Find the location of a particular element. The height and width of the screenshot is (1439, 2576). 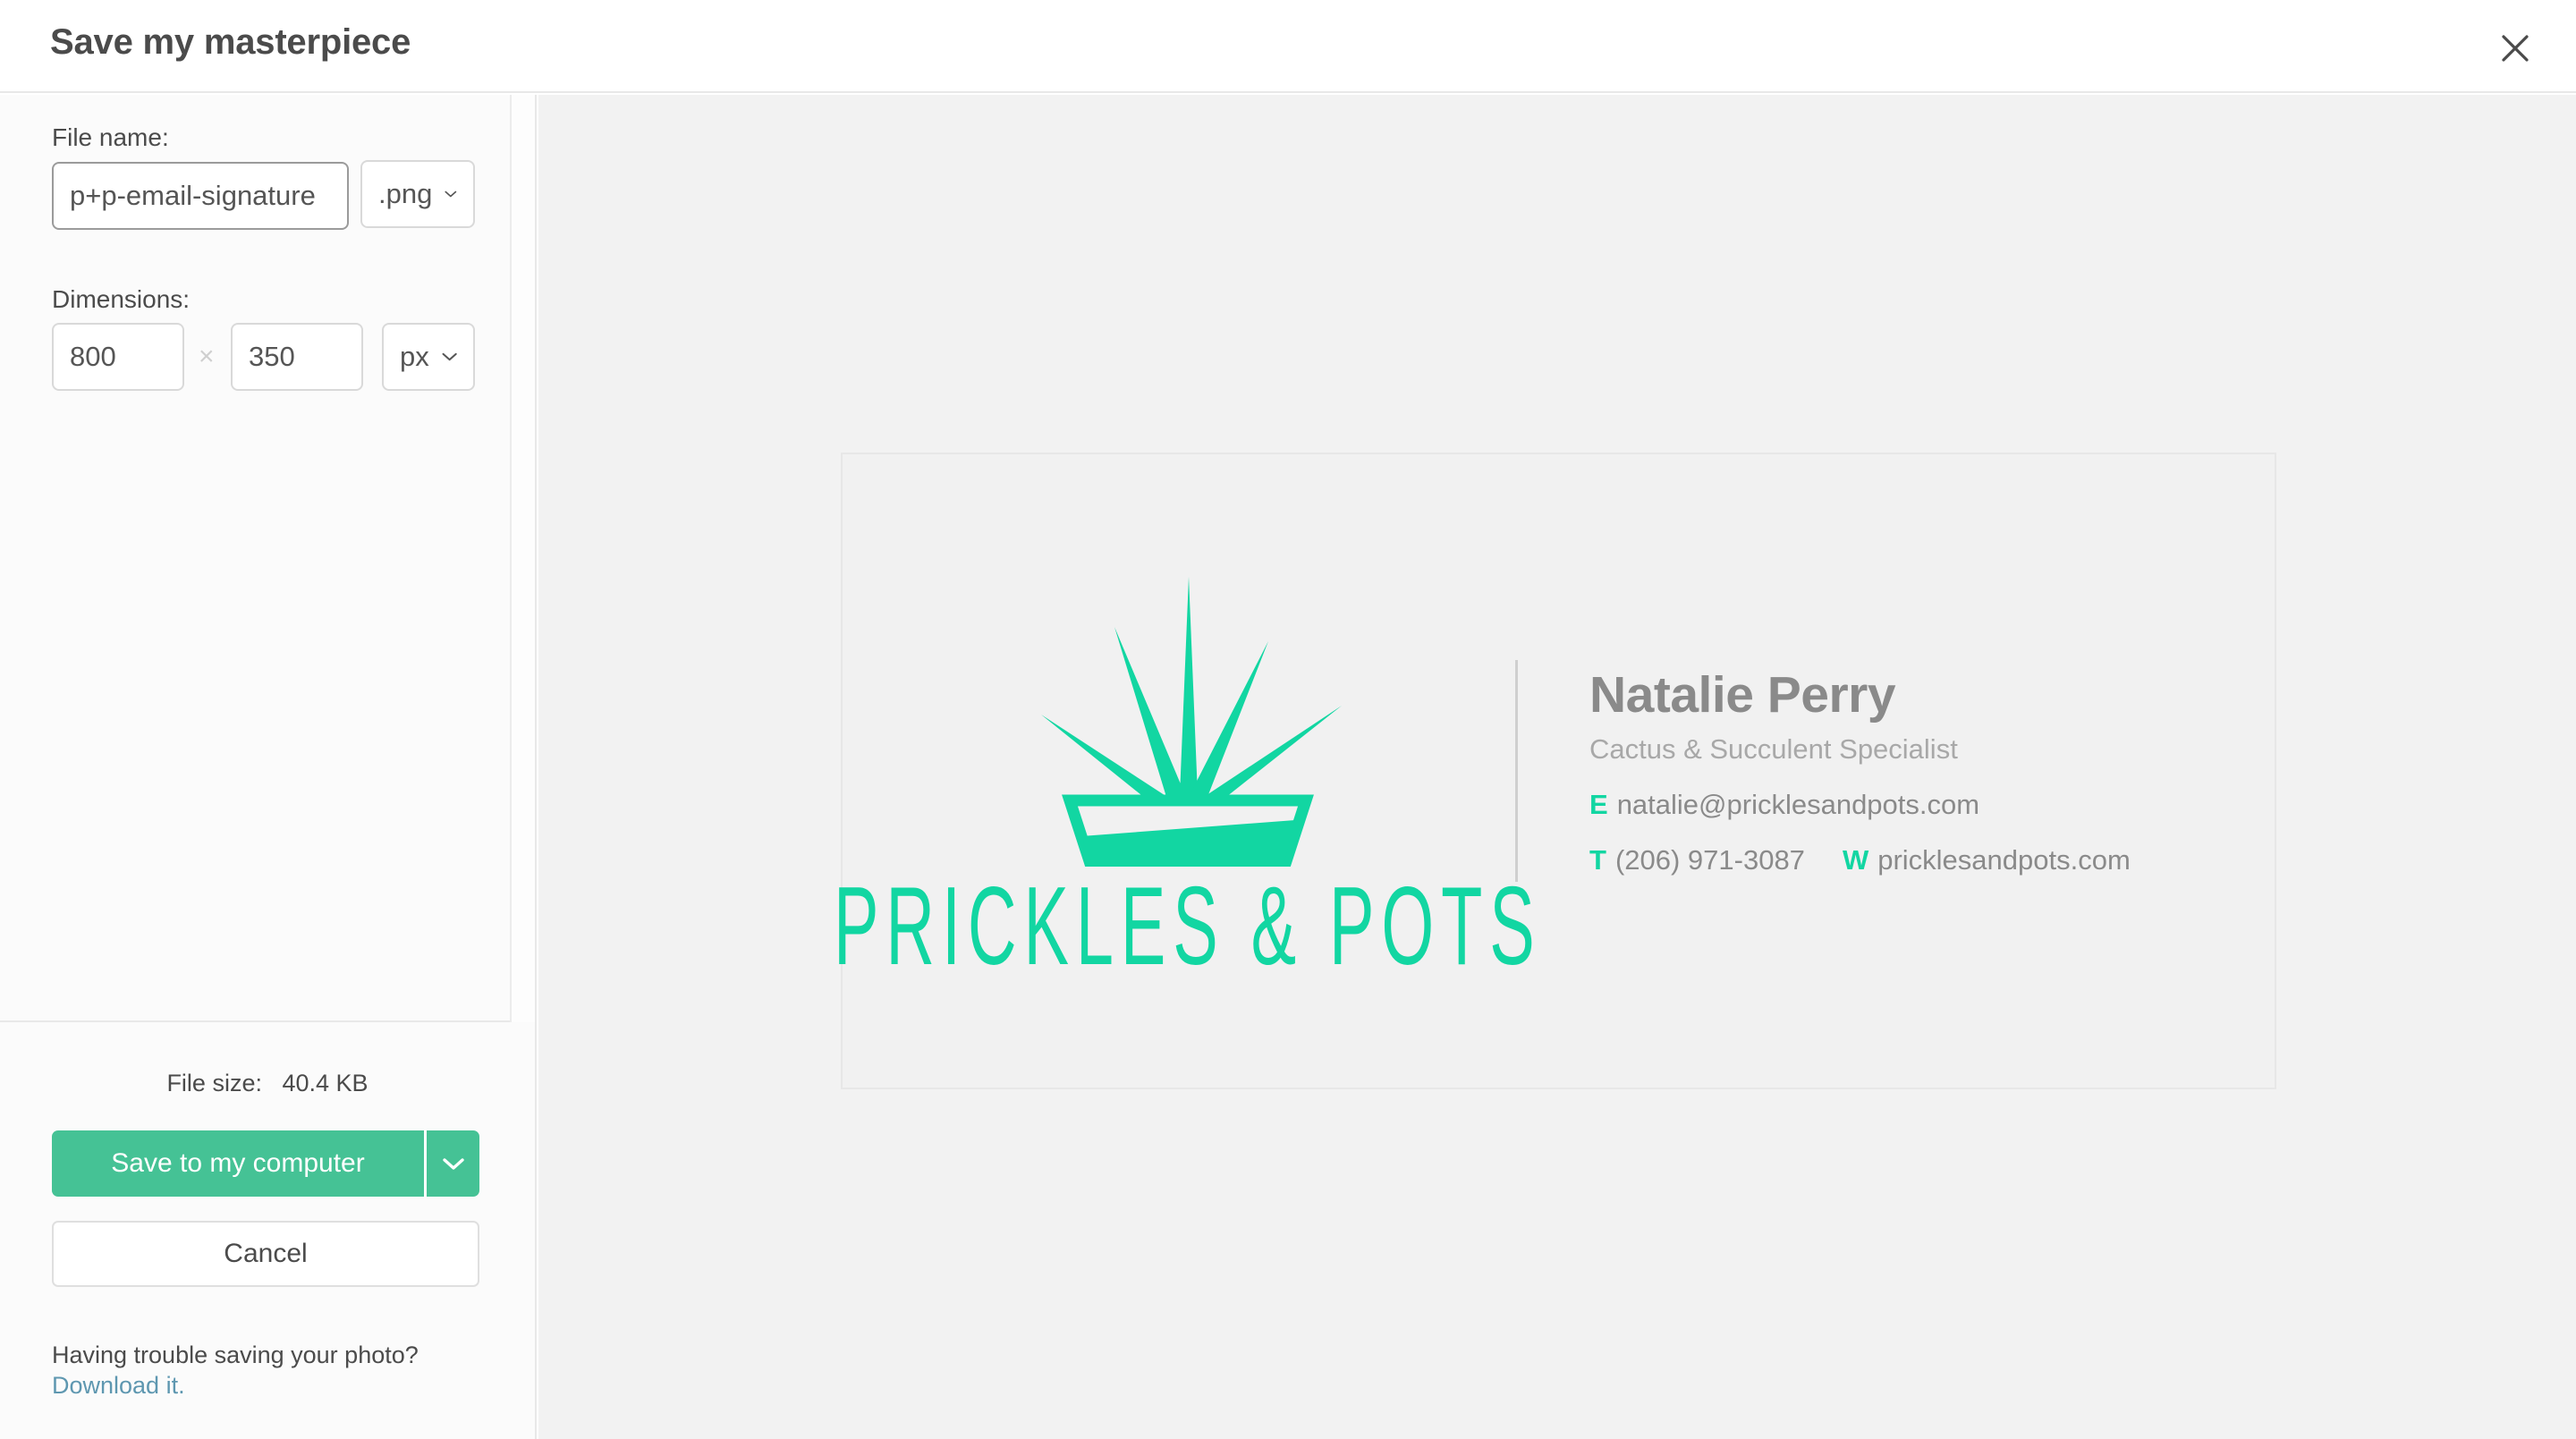

brand-logo: PRICKLES & POTS is located at coordinates (1184, 780).